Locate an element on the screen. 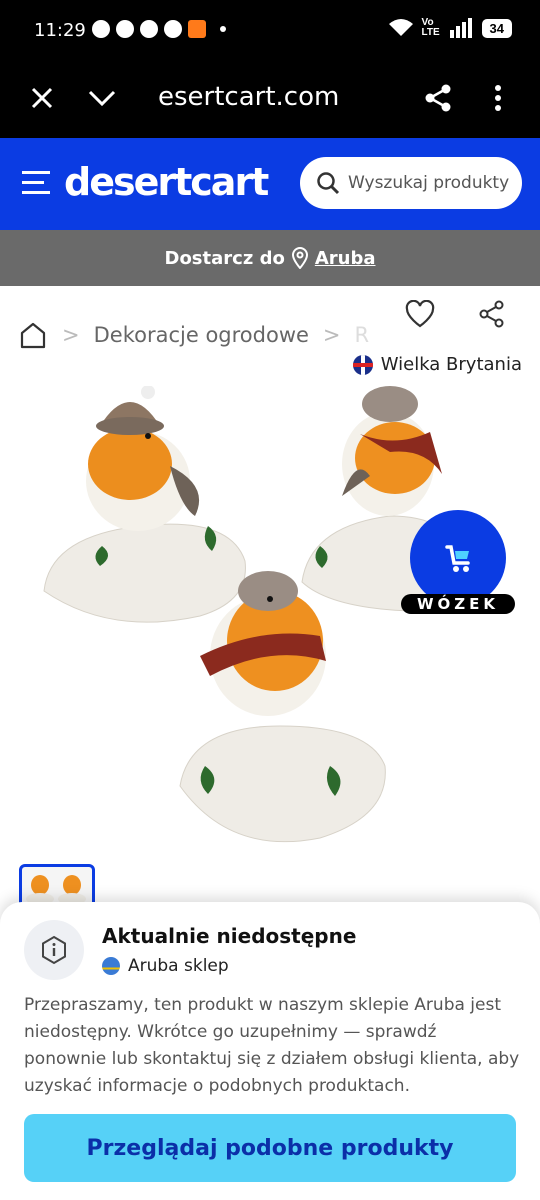 The height and width of the screenshot is (1200, 540). temu-icon is located at coordinates (197, 29).